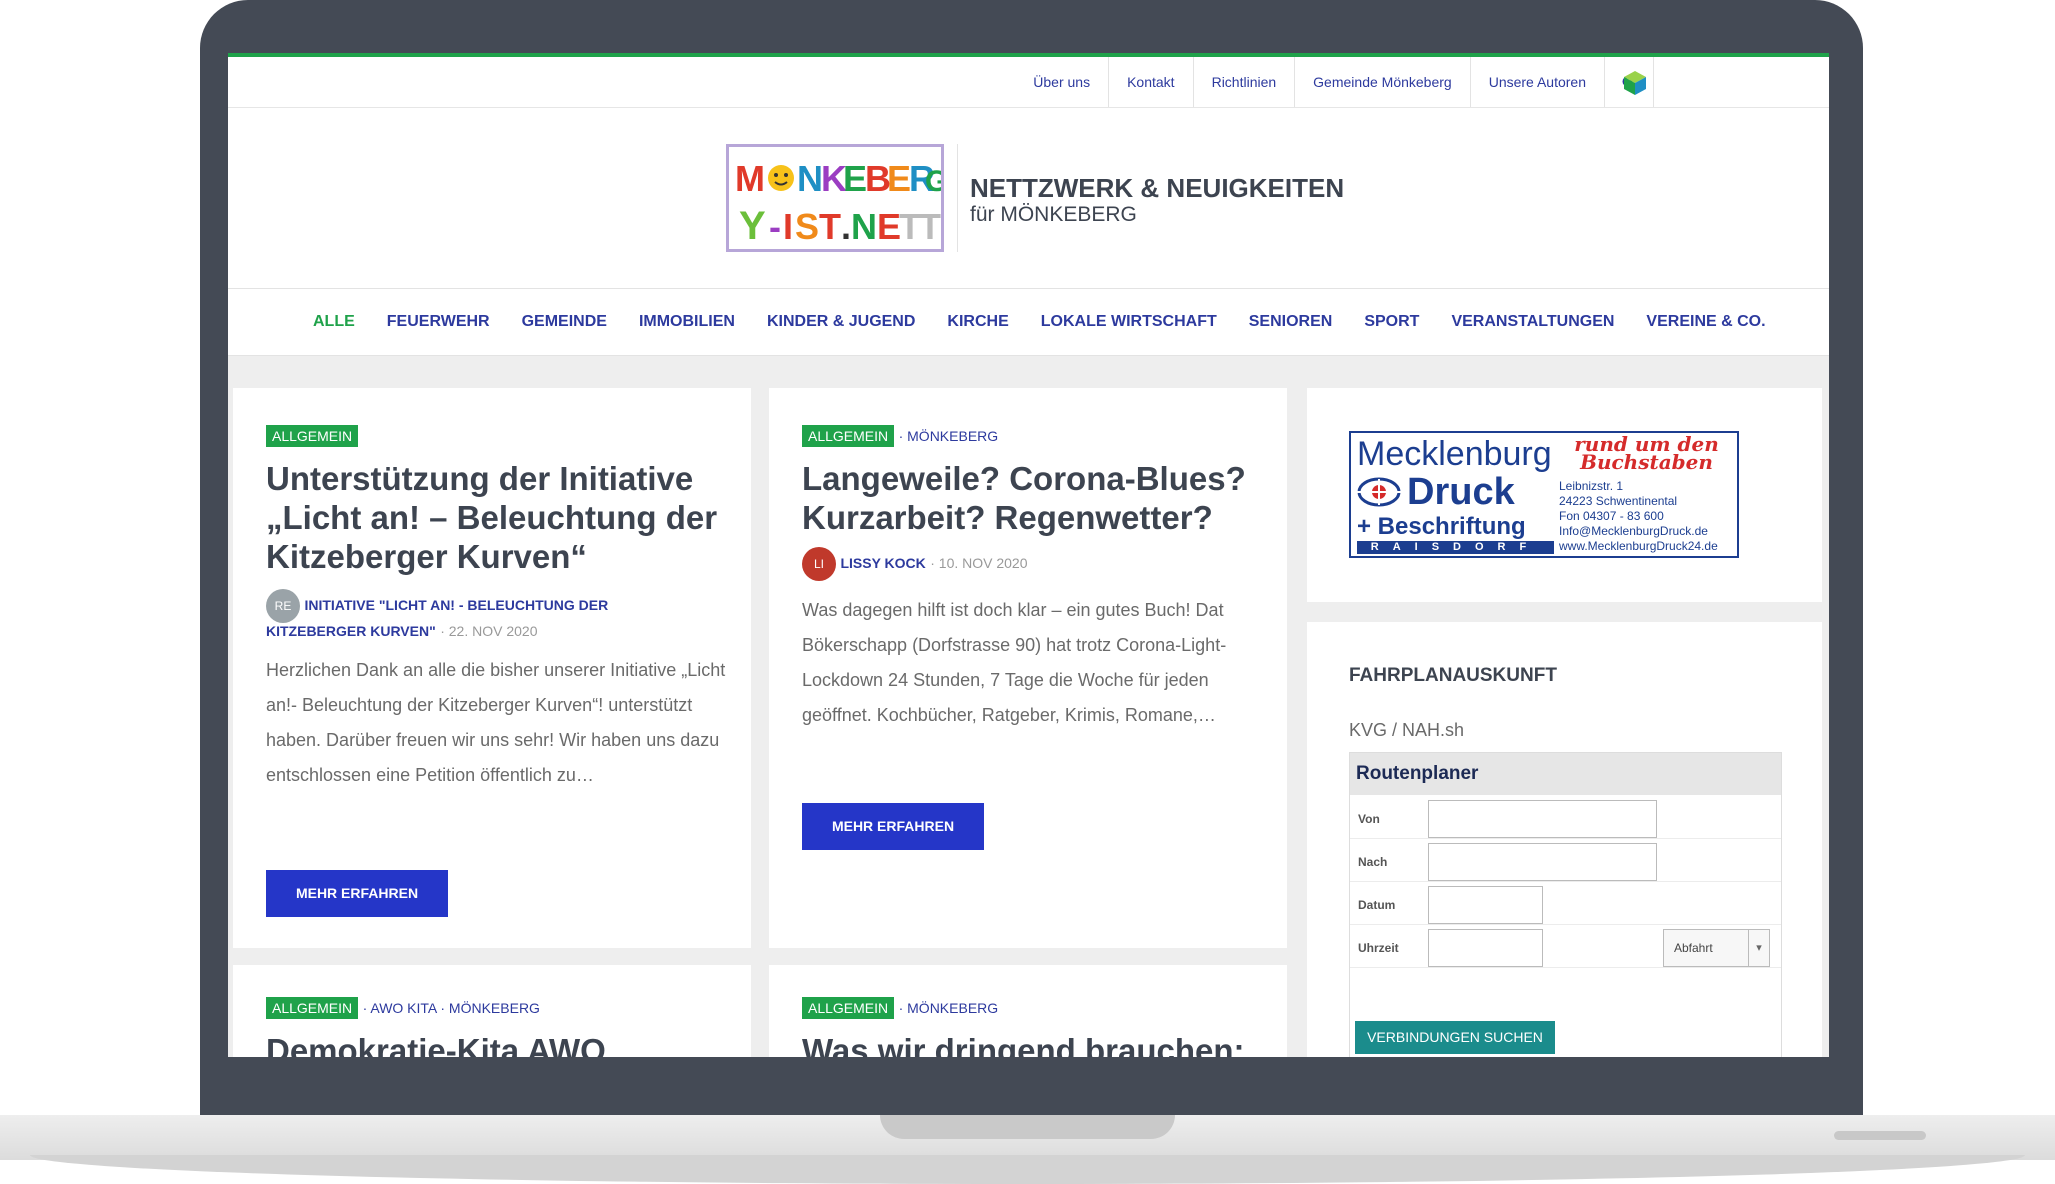 The image size is (2055, 1184). I want to click on to-row: Nach, so click(1565, 861).